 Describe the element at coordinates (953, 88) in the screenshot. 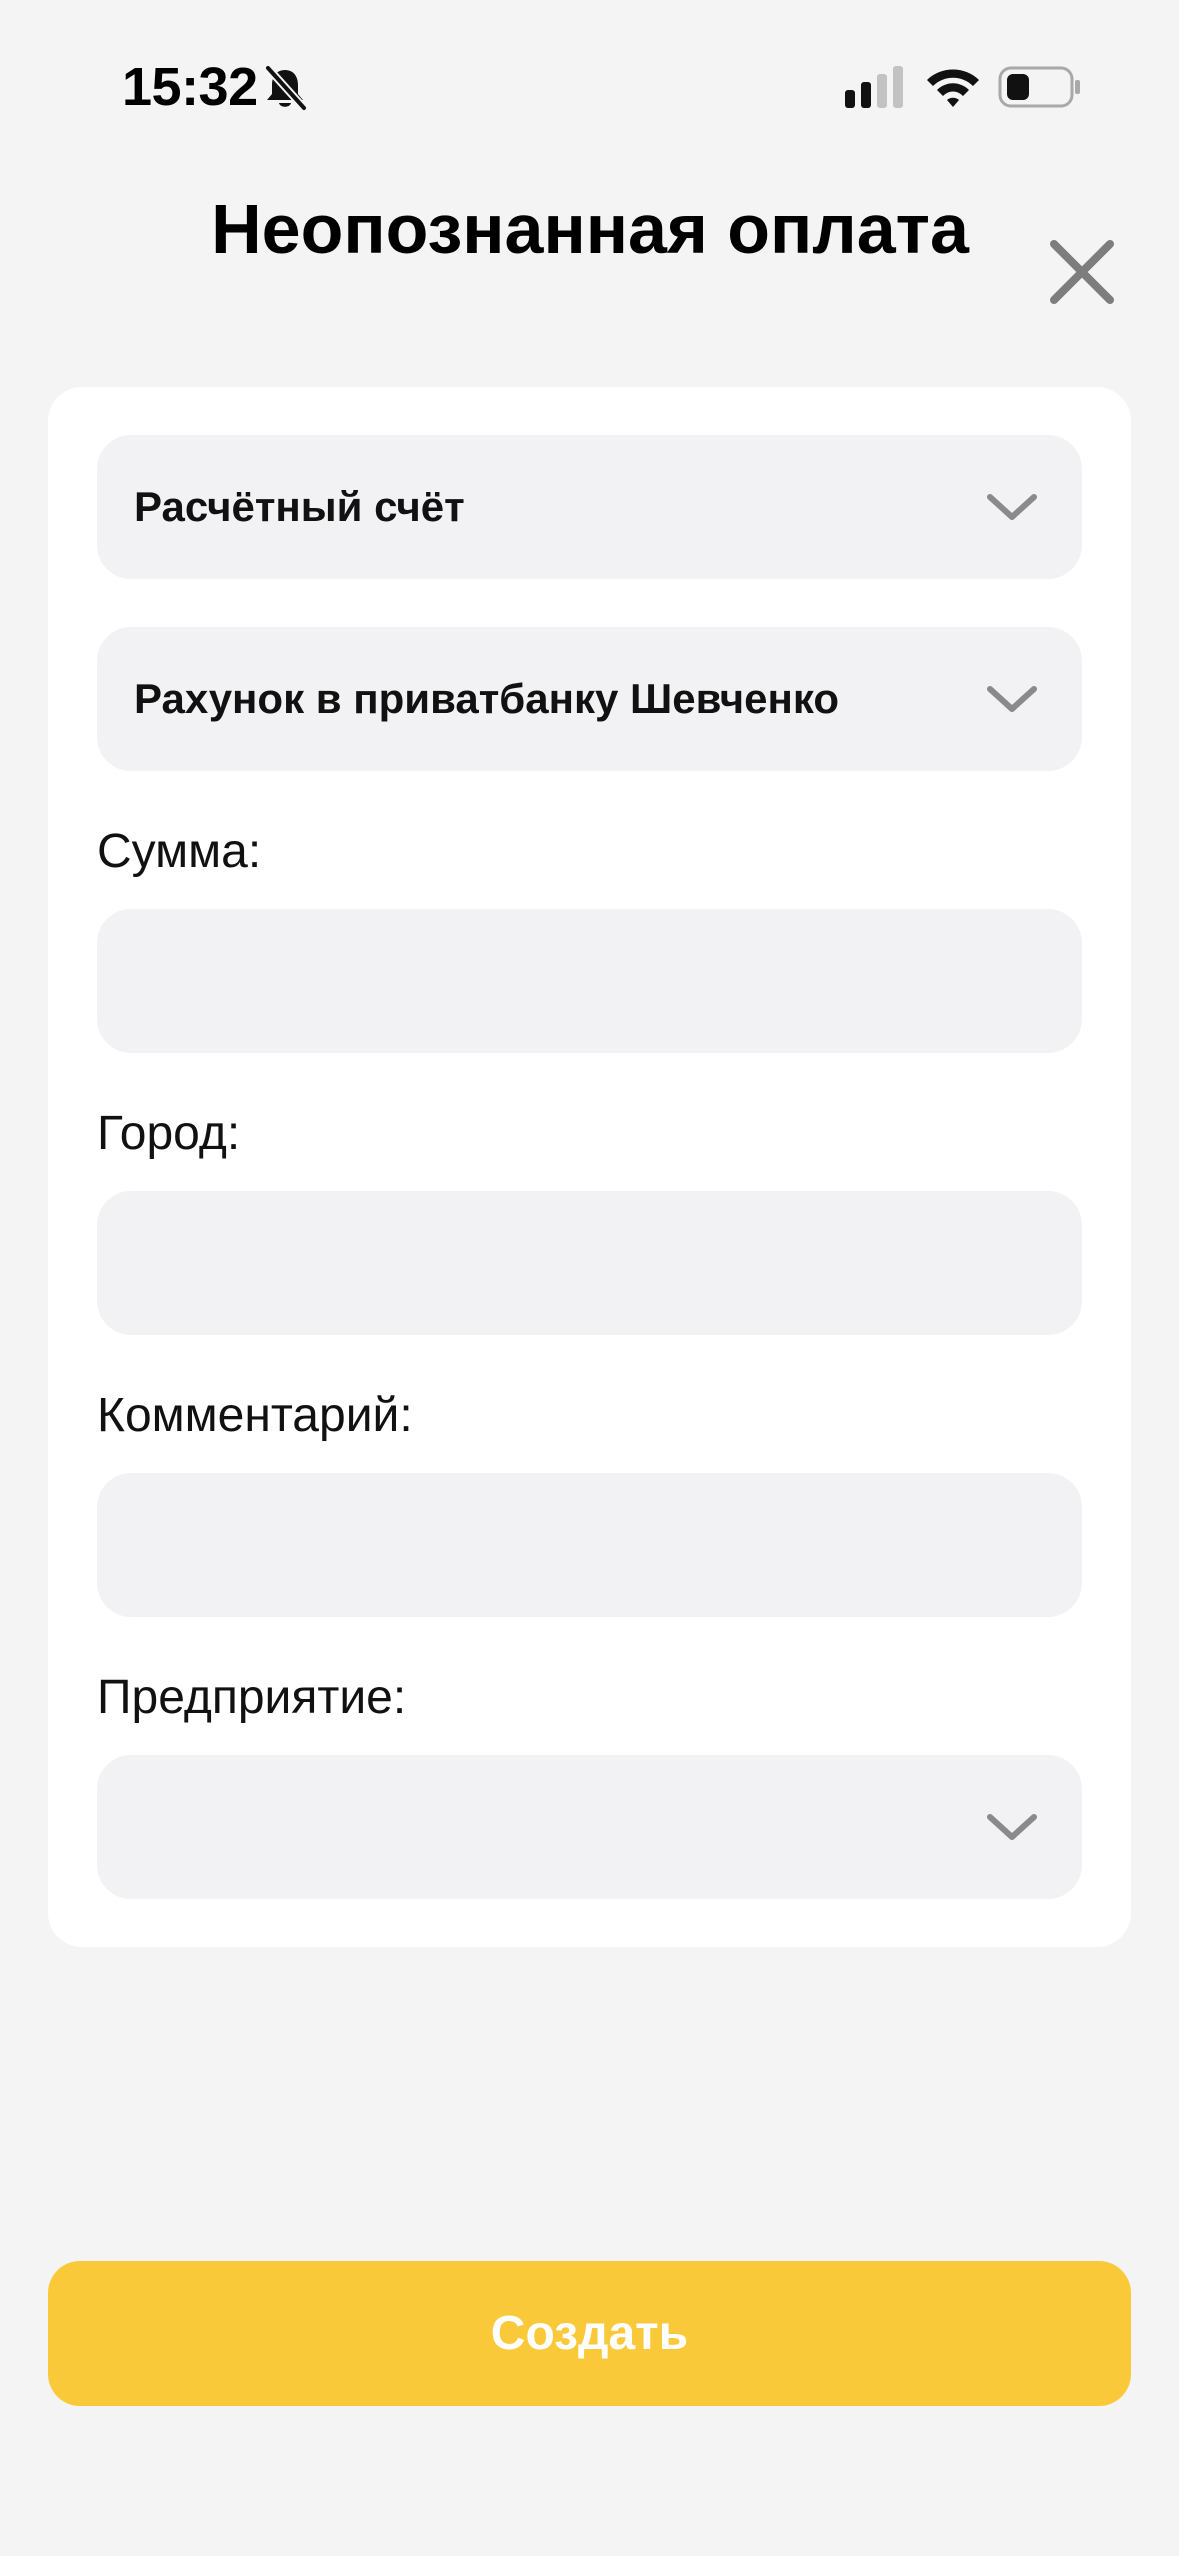

I see `wifi-icon` at that location.